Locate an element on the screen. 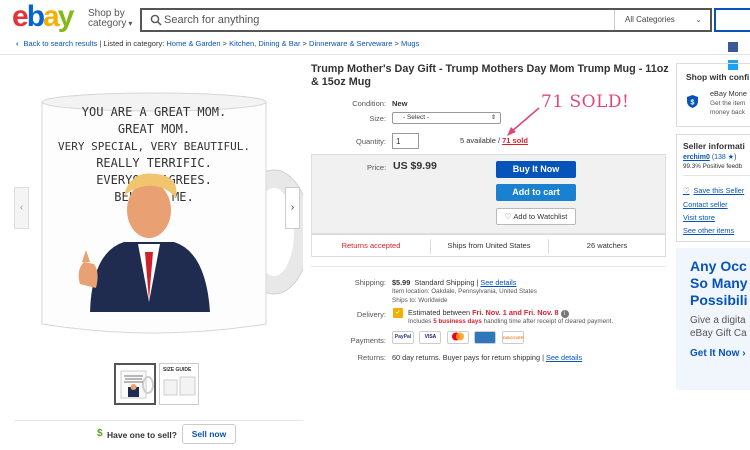 The image size is (750, 450). sell-bar: $ Have one to sell? Sell now is located at coordinates (158, 434).